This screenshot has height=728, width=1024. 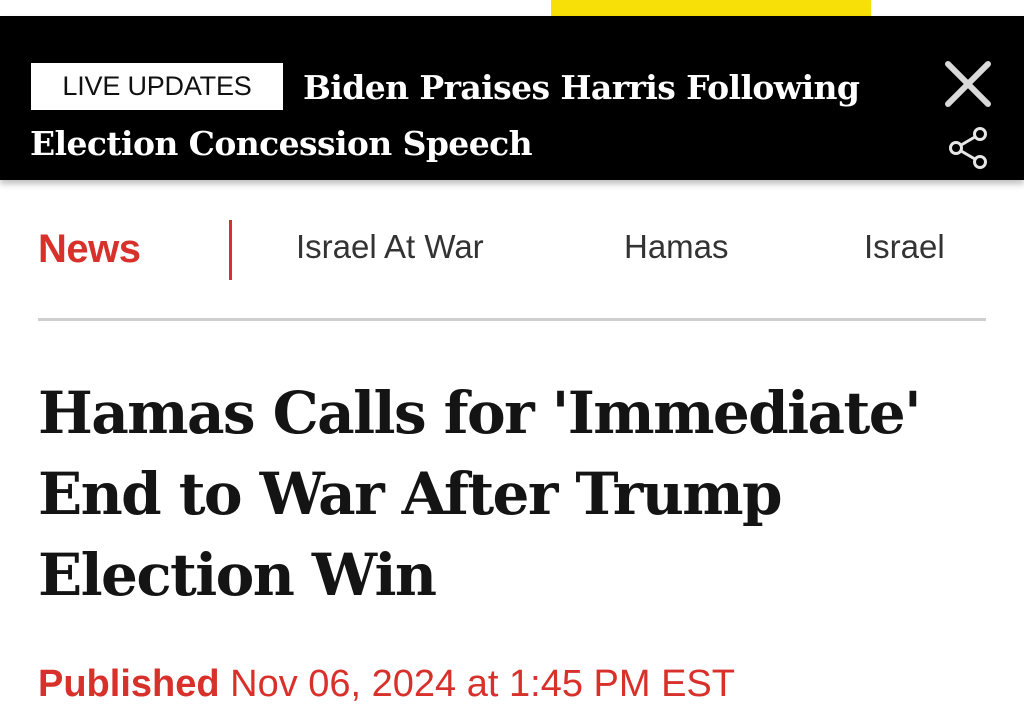 I want to click on published-date: Nov 06, 2024 at 1:45 PM EST, so click(x=482, y=684).